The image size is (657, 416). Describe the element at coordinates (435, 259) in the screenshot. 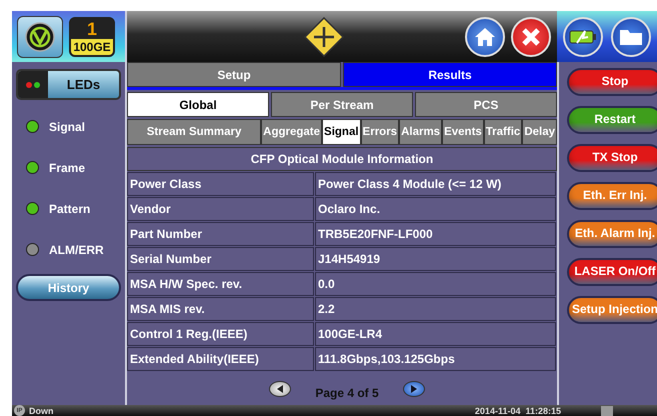

I see `table-cell: J14H54919` at that location.